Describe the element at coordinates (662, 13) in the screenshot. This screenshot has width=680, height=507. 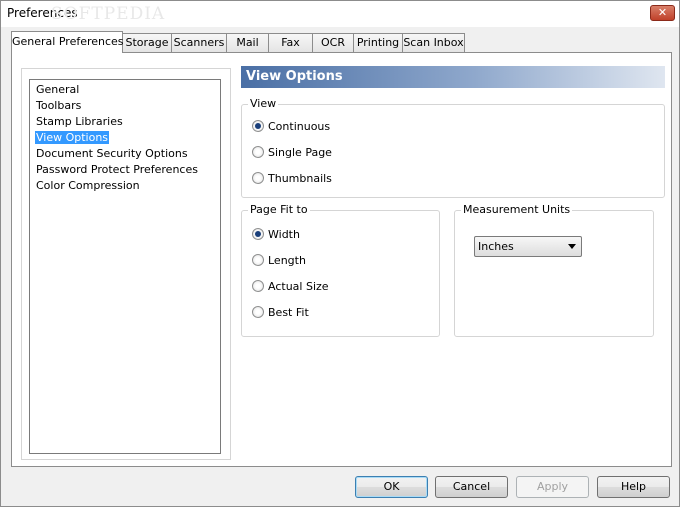
I see `close-icon: ✕` at that location.